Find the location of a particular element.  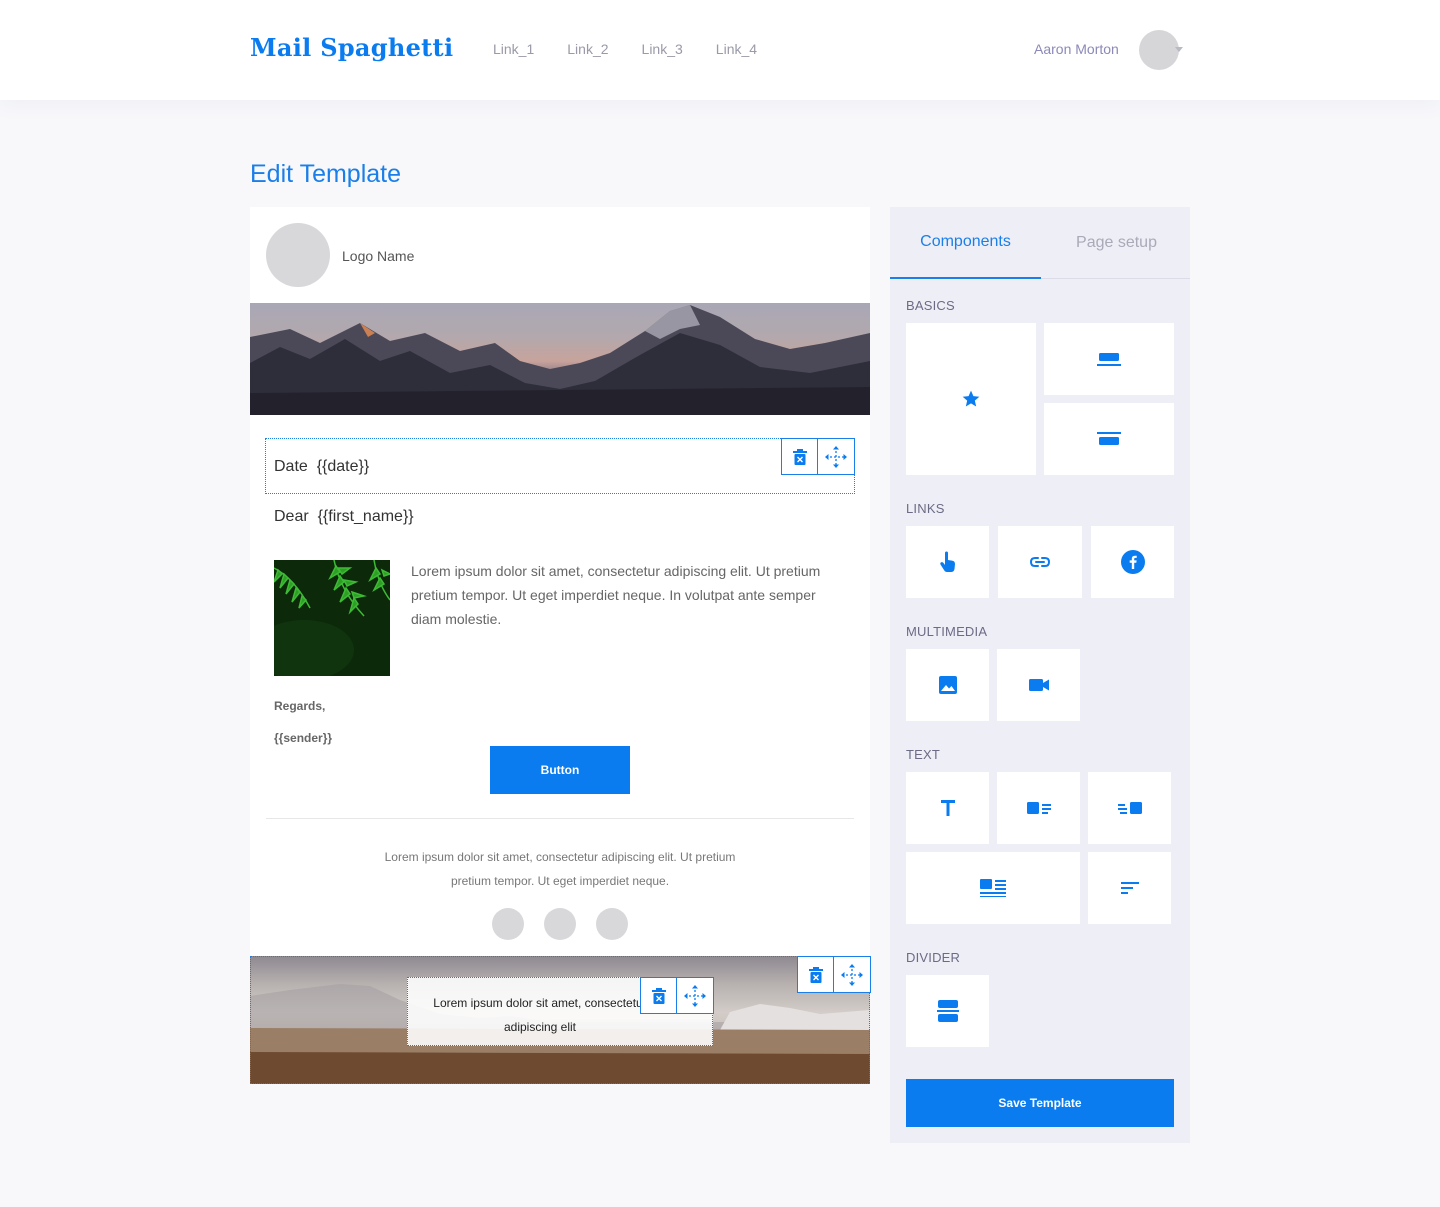

component-tile-image-left-text is located at coordinates (1038, 808).